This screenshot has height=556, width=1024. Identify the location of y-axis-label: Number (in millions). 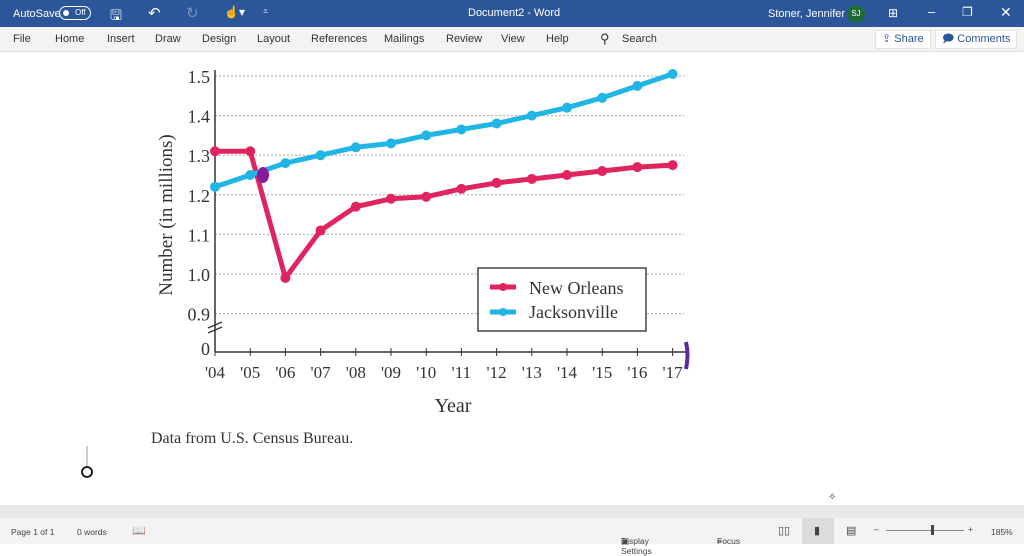
(166, 214).